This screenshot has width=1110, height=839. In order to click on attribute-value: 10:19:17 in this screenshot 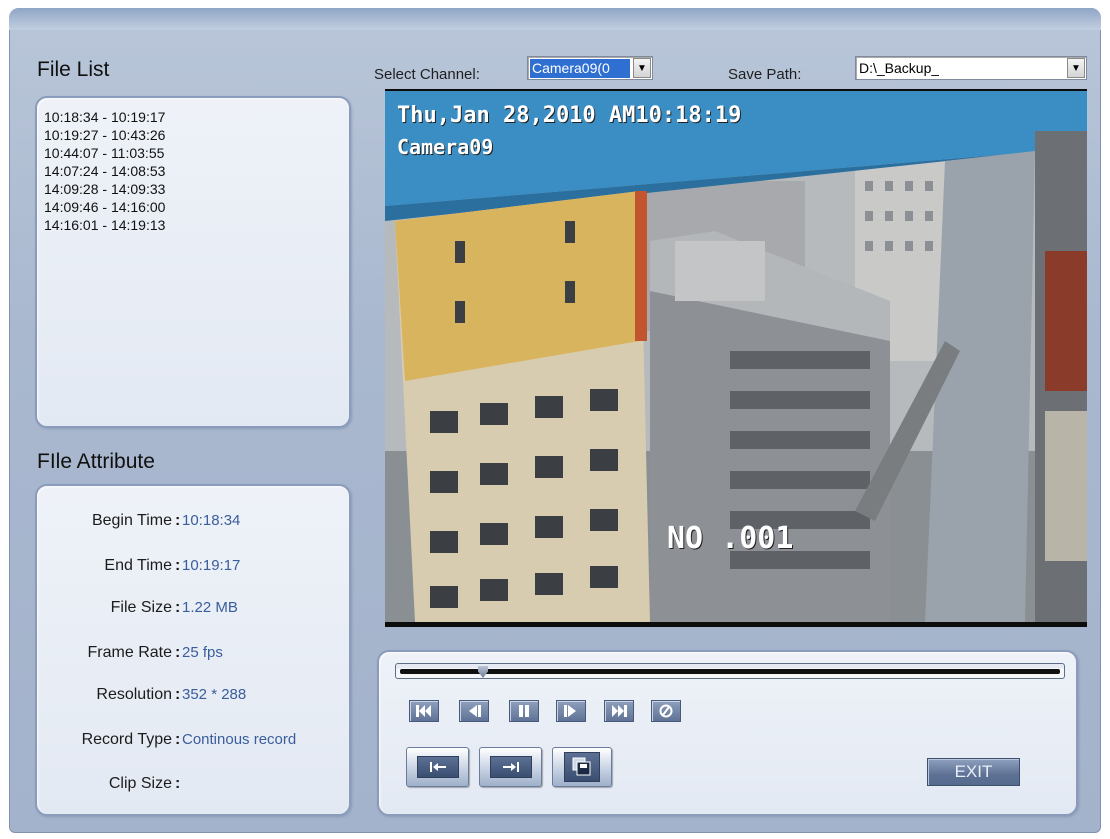, I will do `click(211, 565)`.